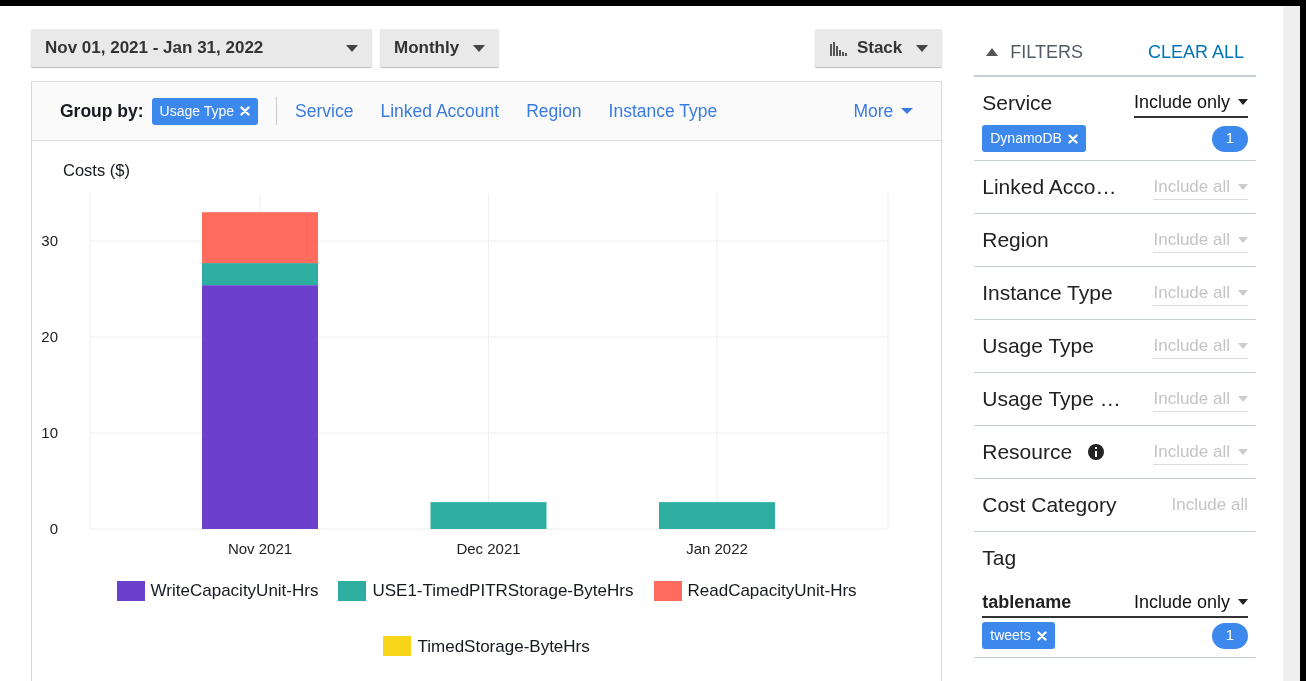 The height and width of the screenshot is (681, 1306). Describe the element at coordinates (234, 591) in the screenshot. I see `legend-label: WriteCapacityUnit-Hrs` at that location.